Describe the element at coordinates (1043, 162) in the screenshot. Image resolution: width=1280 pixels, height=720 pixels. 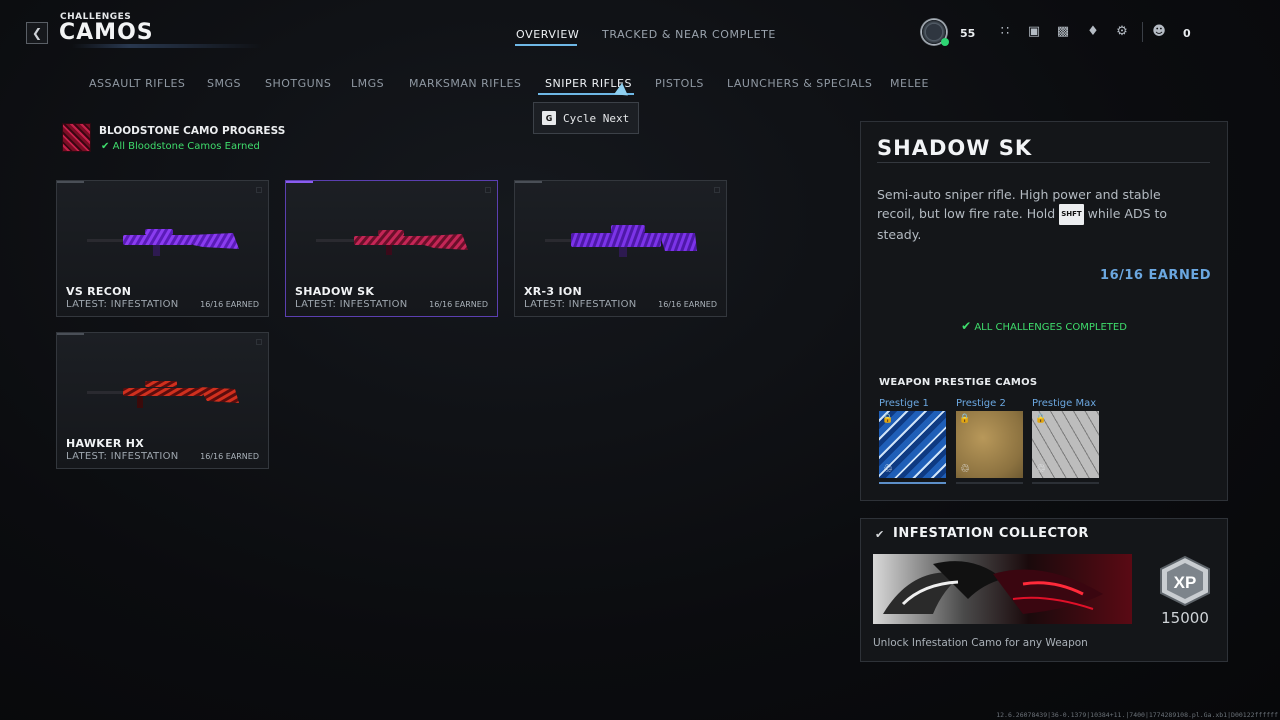
I see `detail-divider` at that location.